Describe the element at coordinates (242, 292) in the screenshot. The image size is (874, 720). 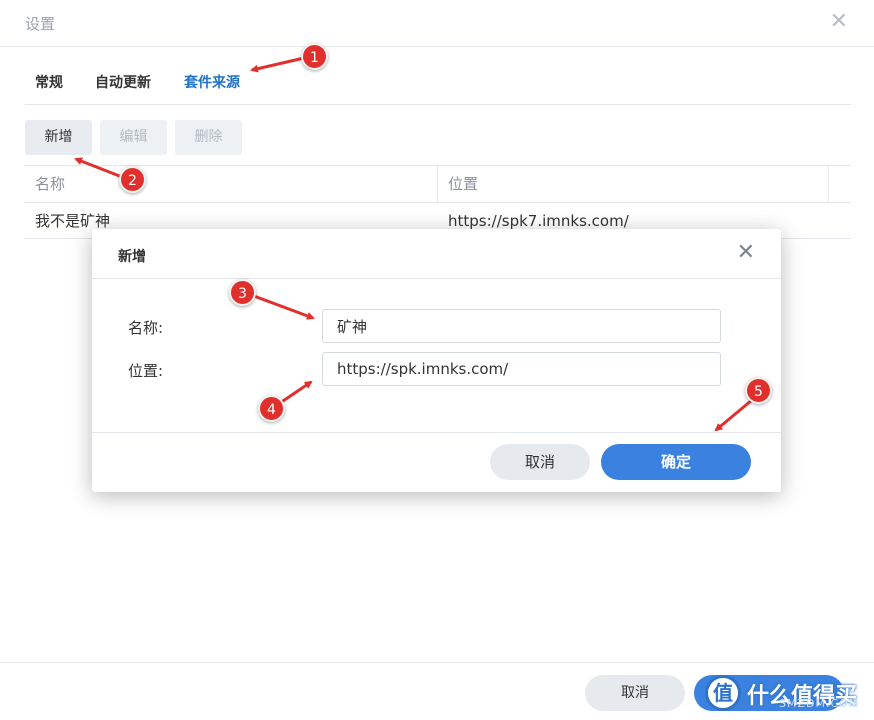
I see `step-marker-3: 3` at that location.